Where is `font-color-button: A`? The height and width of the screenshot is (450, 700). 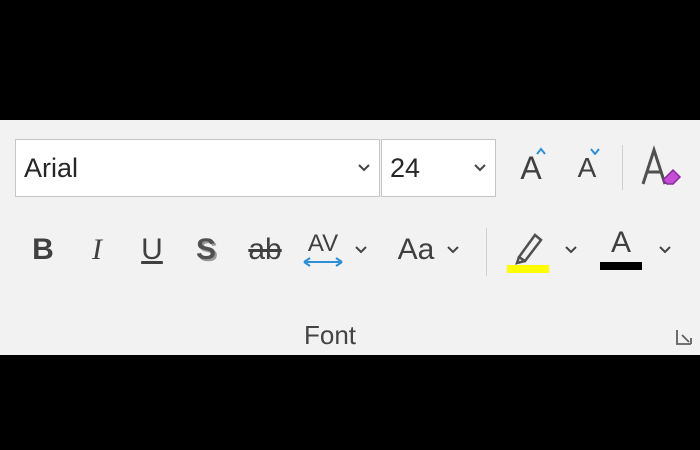
font-color-button: A is located at coordinates (621, 250).